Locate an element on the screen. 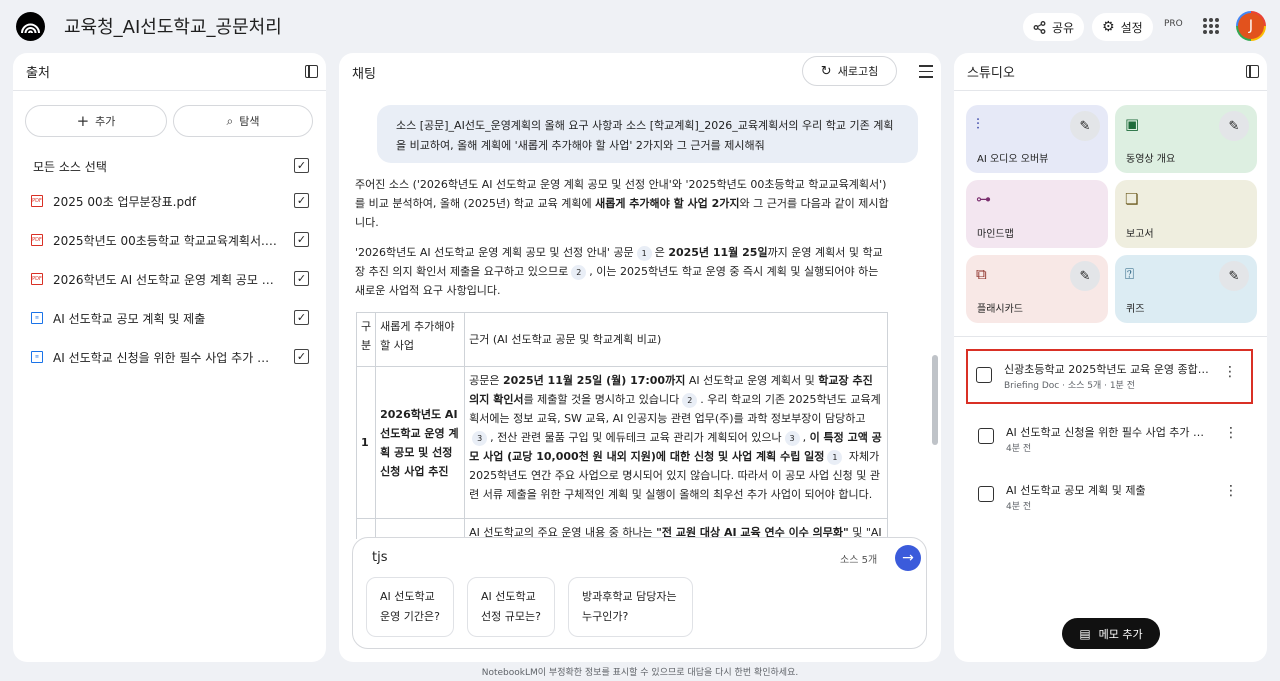  chat-title: 채팅 is located at coordinates (364, 74).